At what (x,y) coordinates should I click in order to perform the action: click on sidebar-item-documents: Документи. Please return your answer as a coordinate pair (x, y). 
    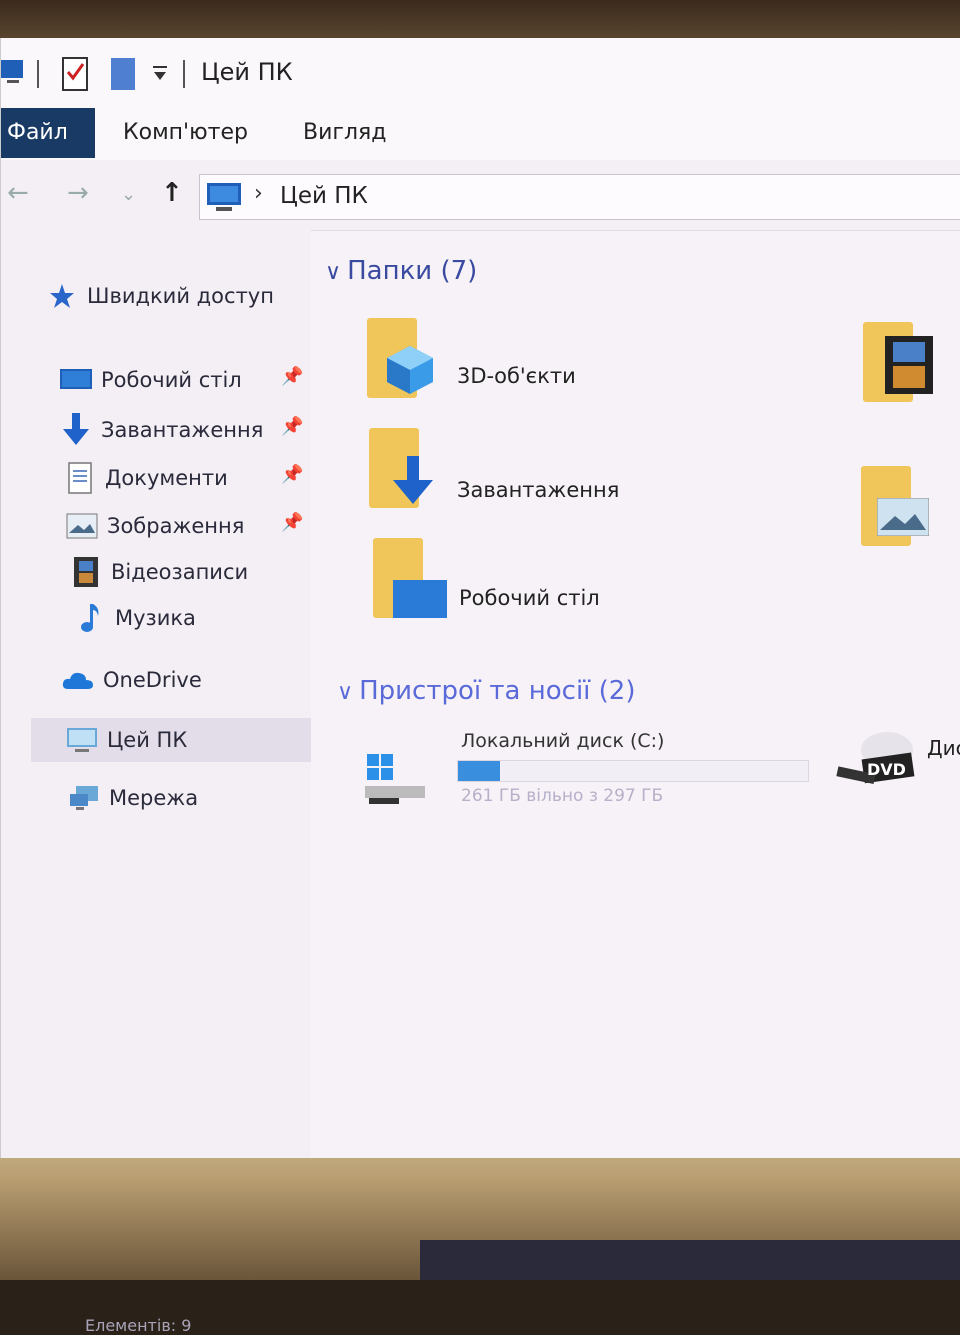
    Looking at the image, I should click on (145, 478).